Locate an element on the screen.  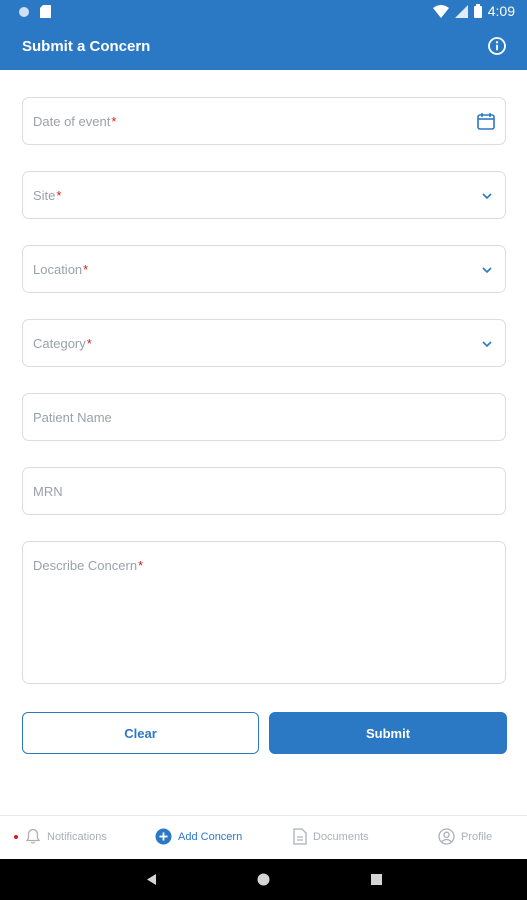
nav-add-concern: Add Concern is located at coordinates (198, 836).